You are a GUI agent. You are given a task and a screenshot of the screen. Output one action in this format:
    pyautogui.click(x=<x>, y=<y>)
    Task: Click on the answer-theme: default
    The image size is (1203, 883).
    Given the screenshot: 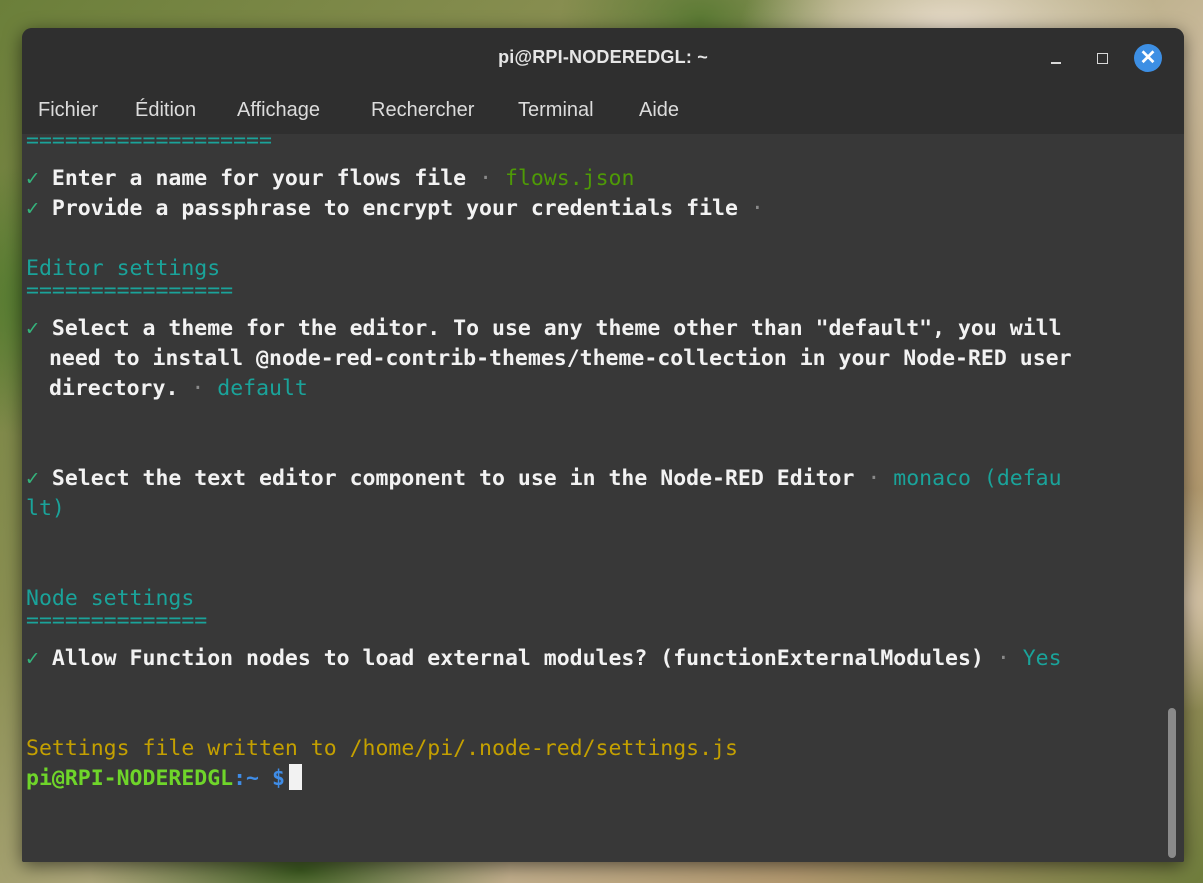 What is the action you would take?
    pyautogui.click(x=262, y=388)
    